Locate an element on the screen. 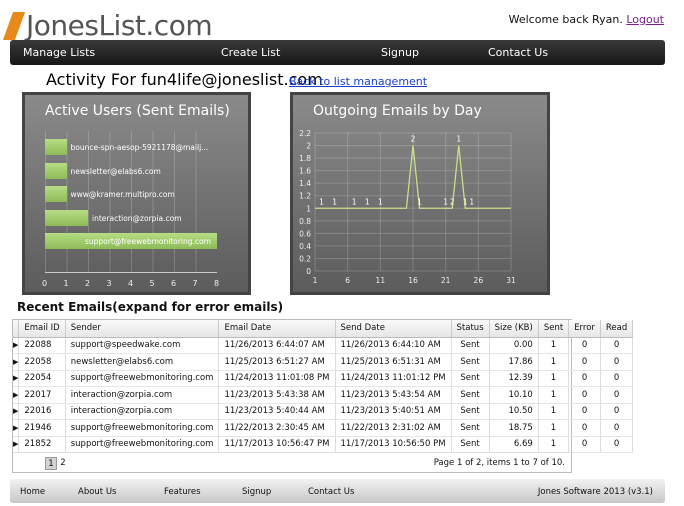  cell-send-date: 11/23/2013 5:40:51 AM is located at coordinates (393, 411).